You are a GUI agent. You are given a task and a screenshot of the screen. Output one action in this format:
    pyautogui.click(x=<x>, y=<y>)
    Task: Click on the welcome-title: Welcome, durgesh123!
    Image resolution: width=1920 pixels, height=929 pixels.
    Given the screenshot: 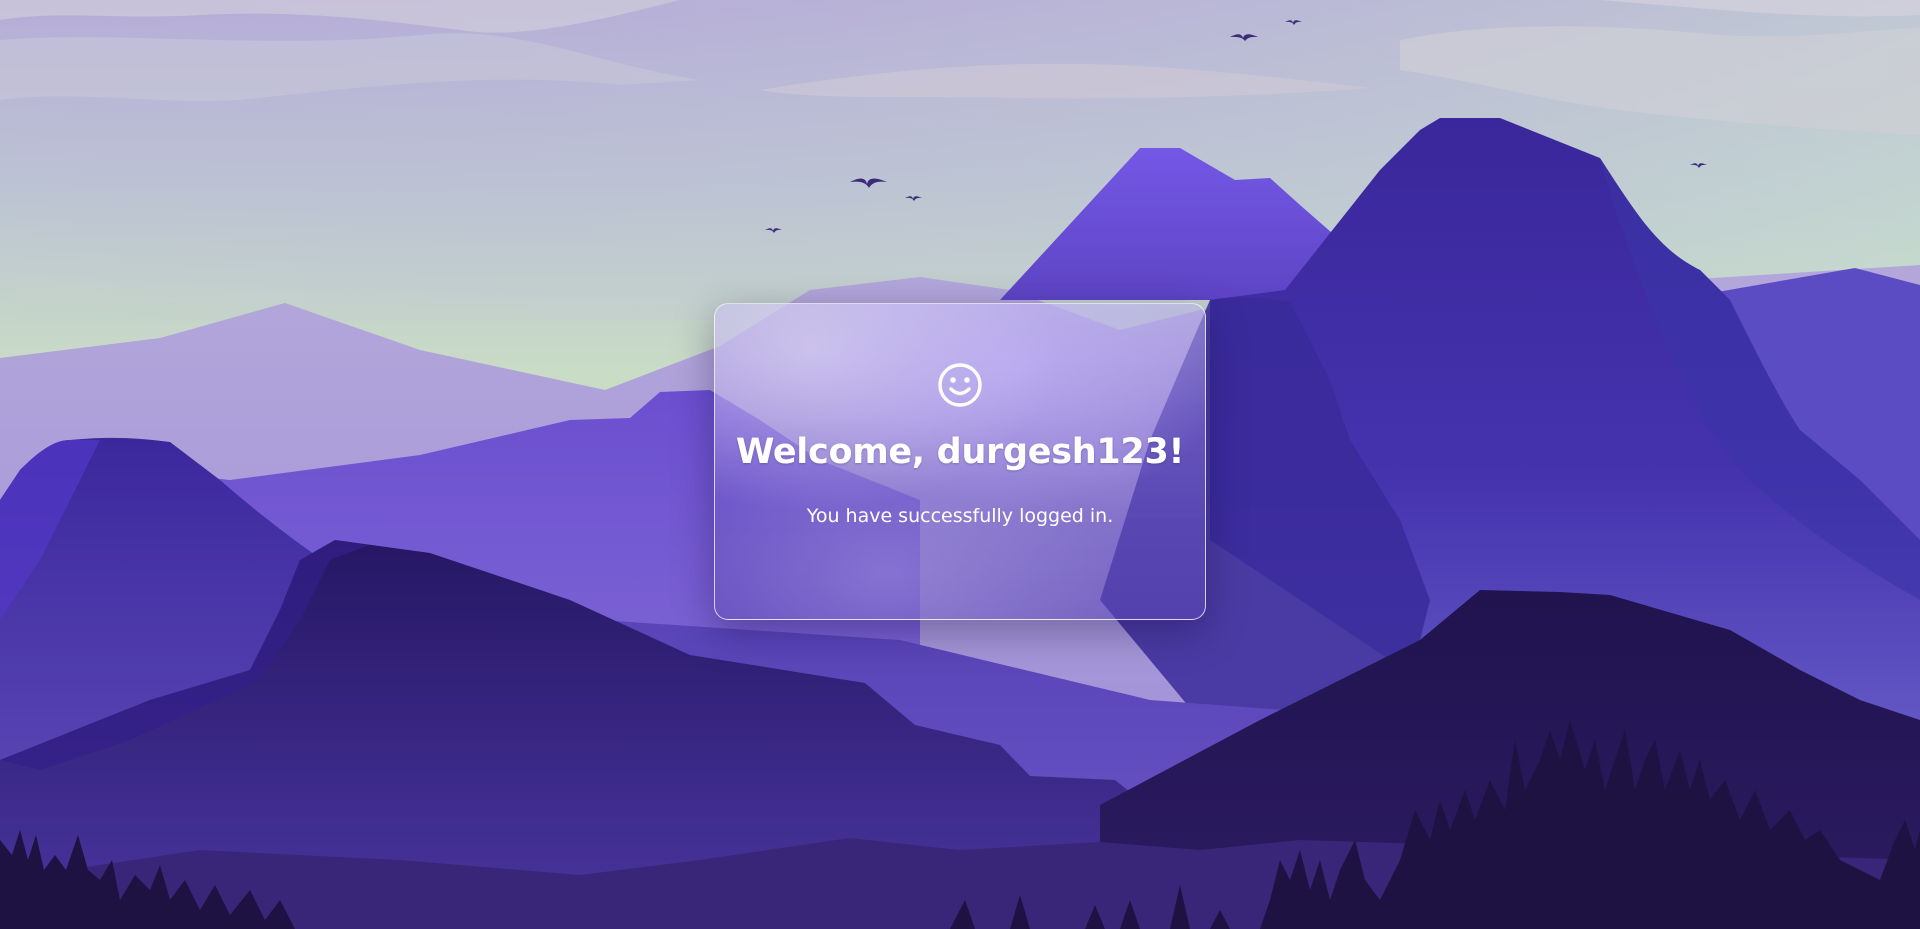 What is the action you would take?
    pyautogui.click(x=960, y=452)
    